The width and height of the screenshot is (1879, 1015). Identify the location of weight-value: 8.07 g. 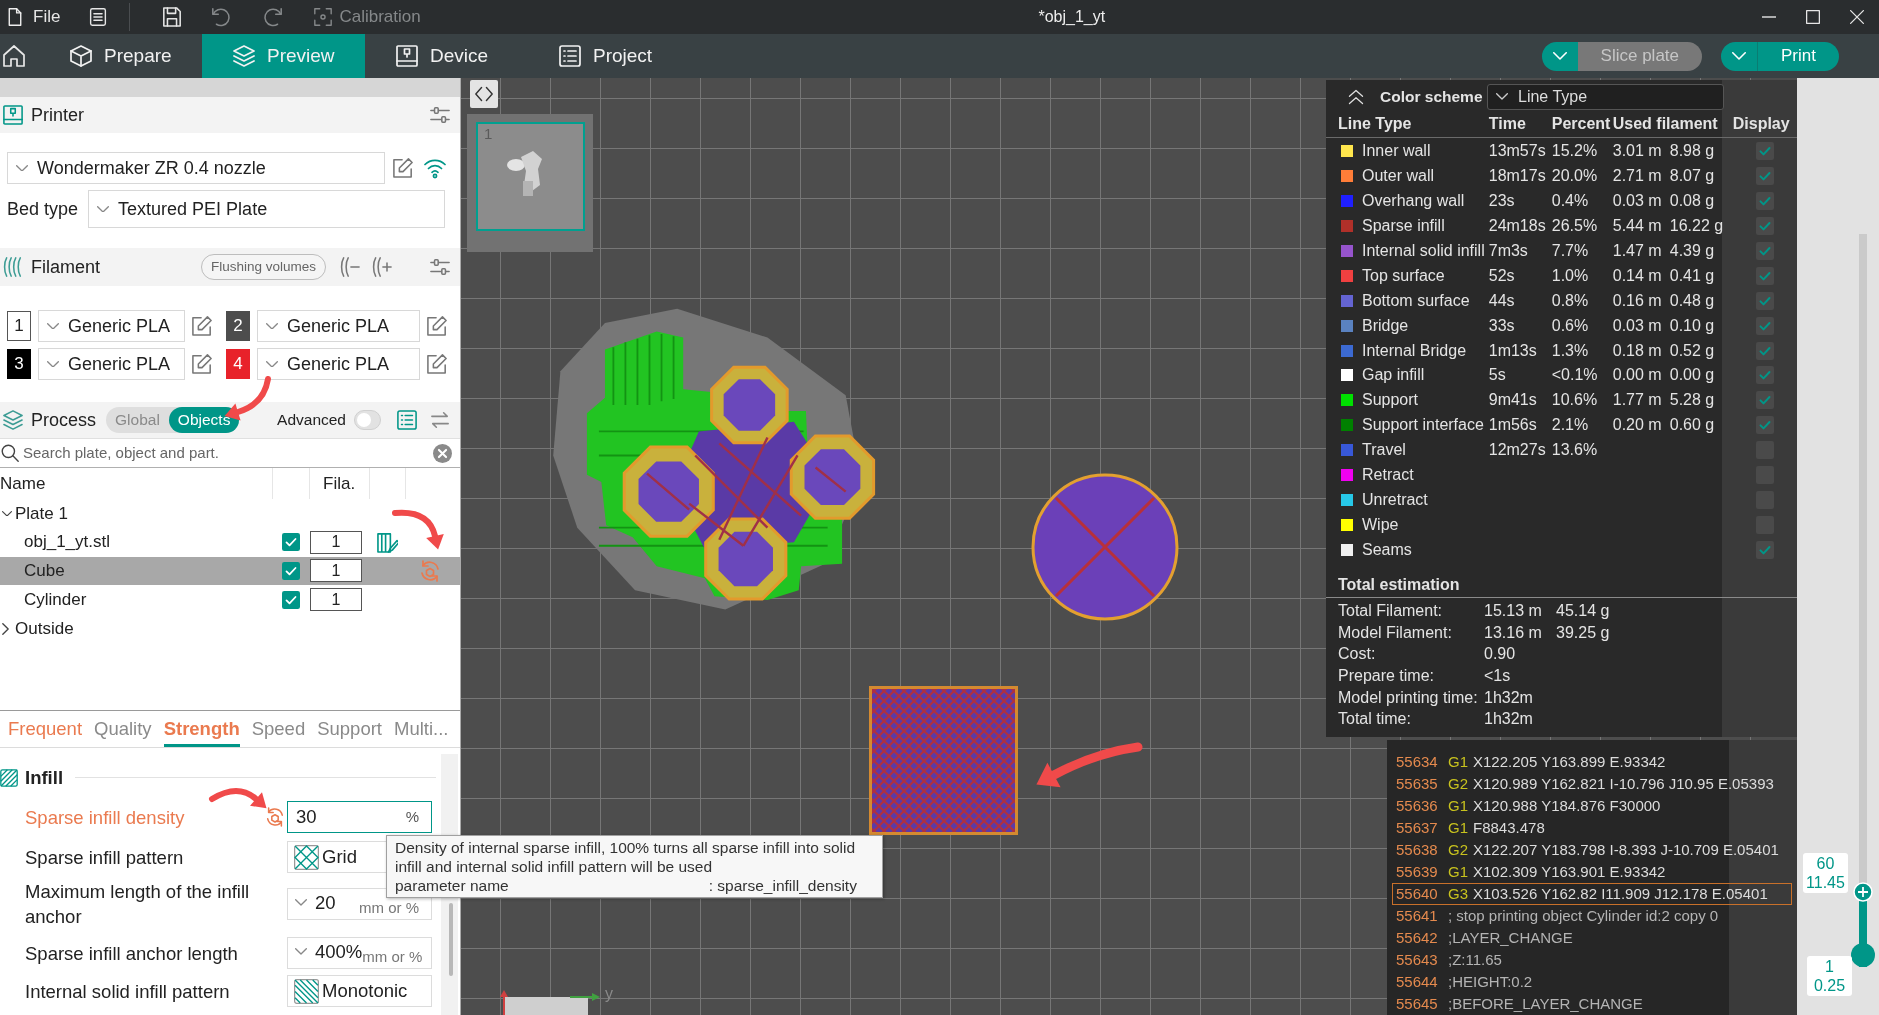
(1692, 176).